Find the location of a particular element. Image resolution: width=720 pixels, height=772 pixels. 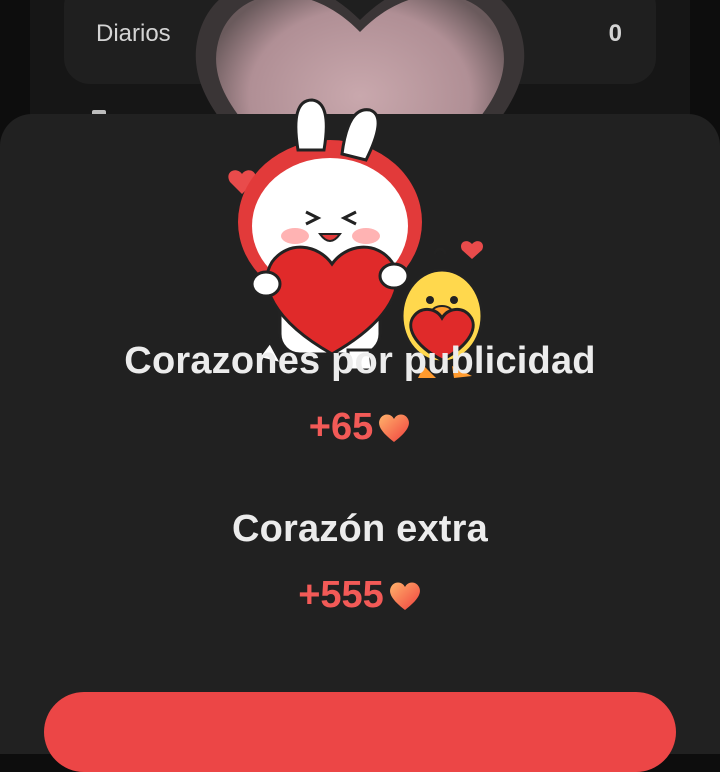

claim-button is located at coordinates (360, 732).